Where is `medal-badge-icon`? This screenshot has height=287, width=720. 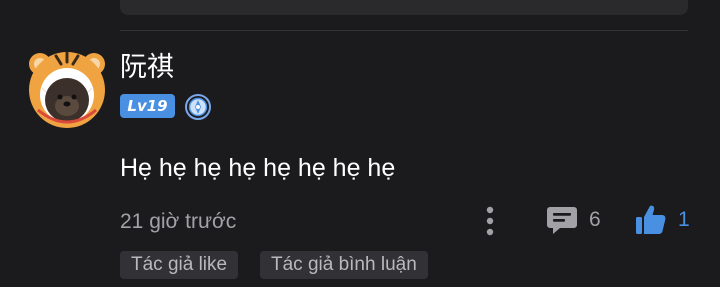 medal-badge-icon is located at coordinates (198, 107).